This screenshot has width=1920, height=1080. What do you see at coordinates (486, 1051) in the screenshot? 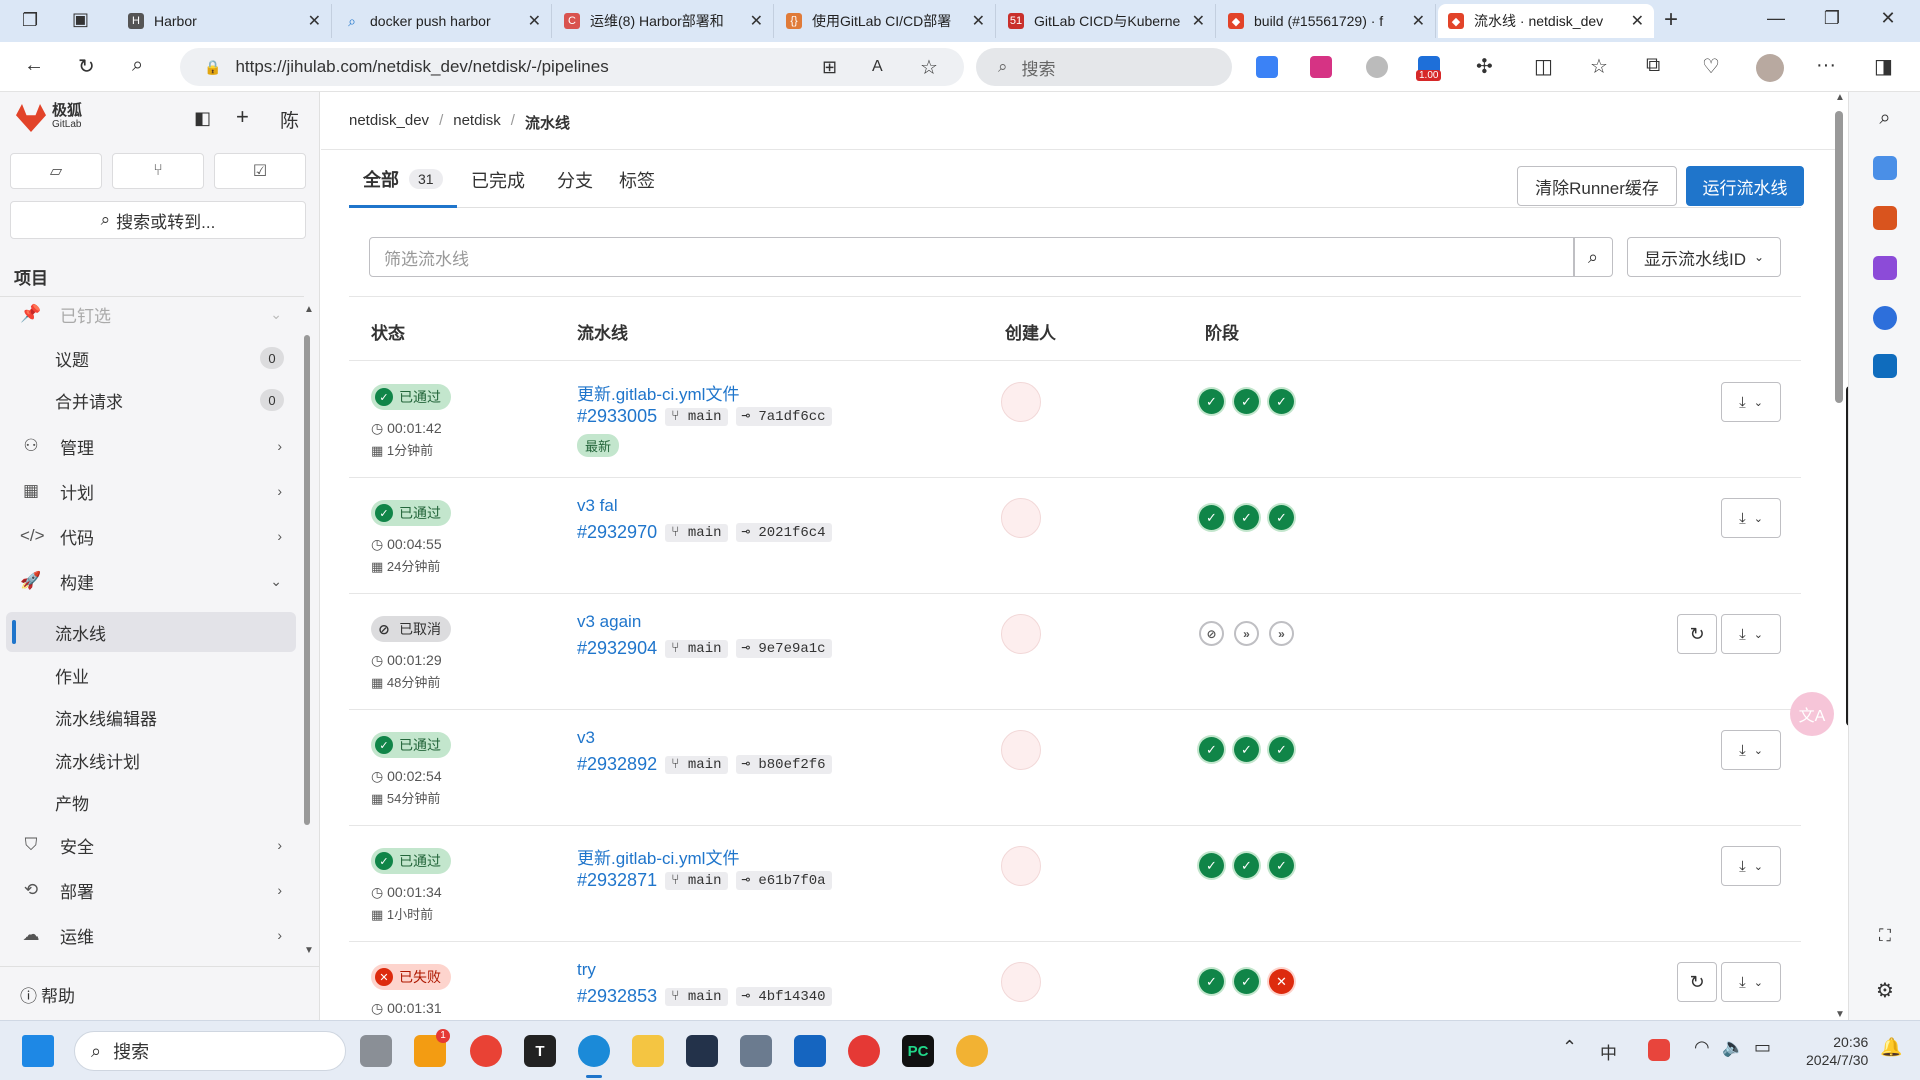
I see `chrome-icon` at bounding box center [486, 1051].